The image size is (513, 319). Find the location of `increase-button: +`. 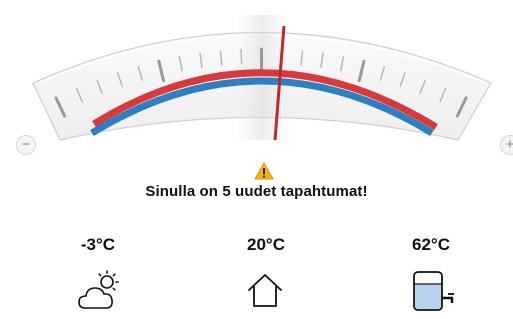

increase-button: + is located at coordinates (506, 145).